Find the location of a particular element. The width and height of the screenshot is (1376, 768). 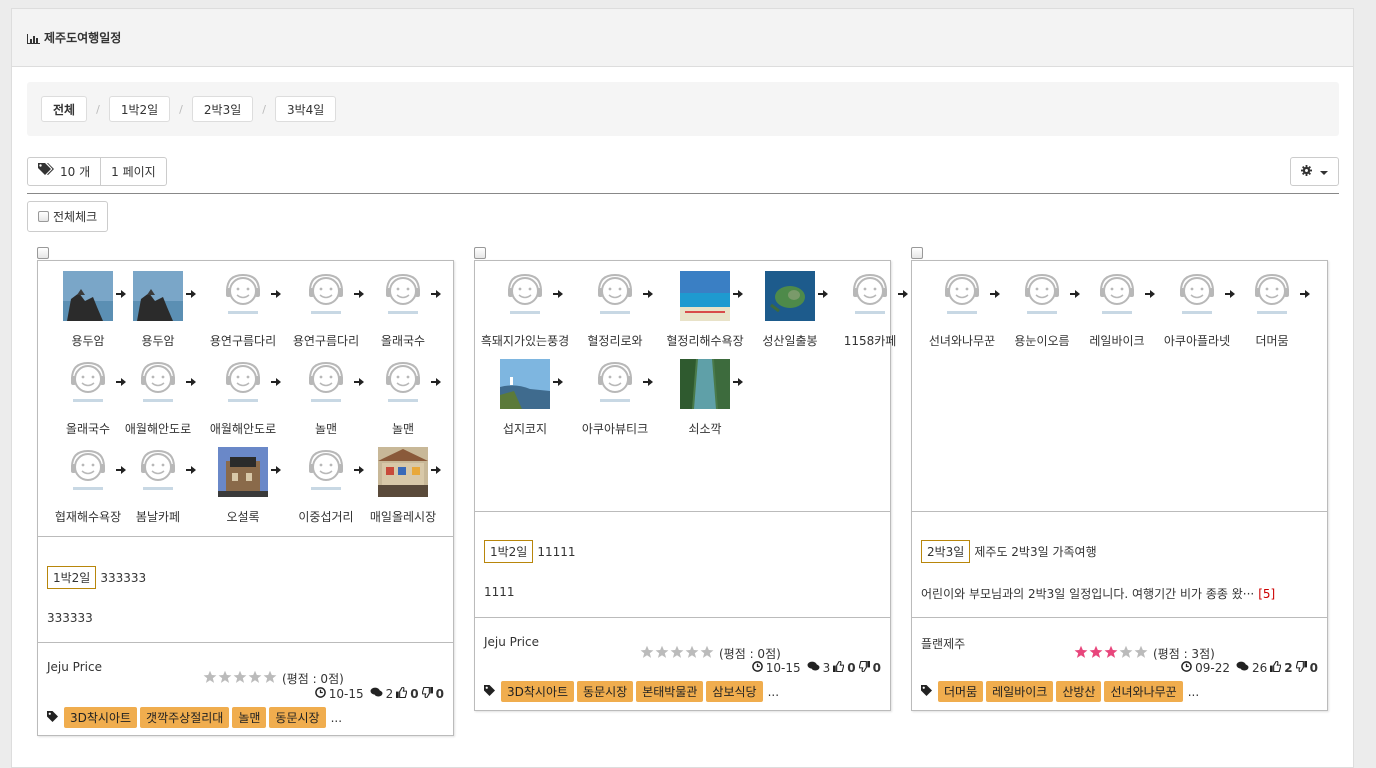

page-count: 1 페이지 is located at coordinates (133, 172).